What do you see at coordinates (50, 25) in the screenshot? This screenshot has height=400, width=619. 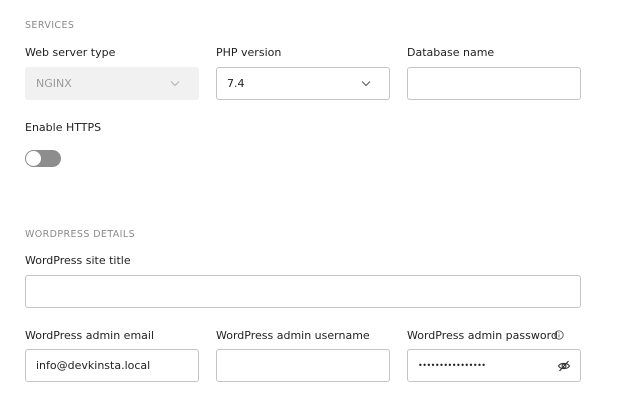 I see `services-section-title: SERVICES` at bounding box center [50, 25].